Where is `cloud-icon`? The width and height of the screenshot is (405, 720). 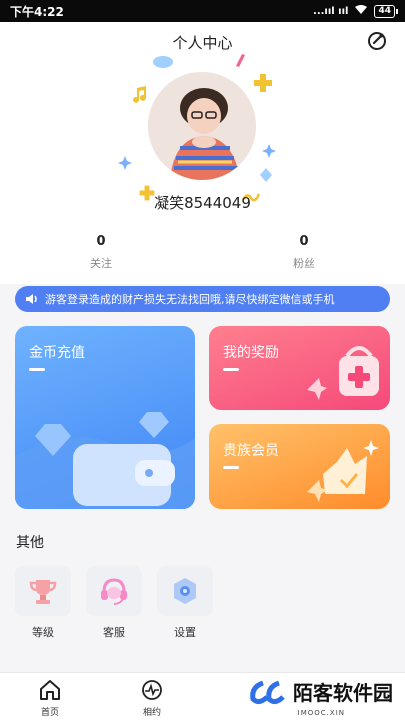
cloud-icon is located at coordinates (163, 62).